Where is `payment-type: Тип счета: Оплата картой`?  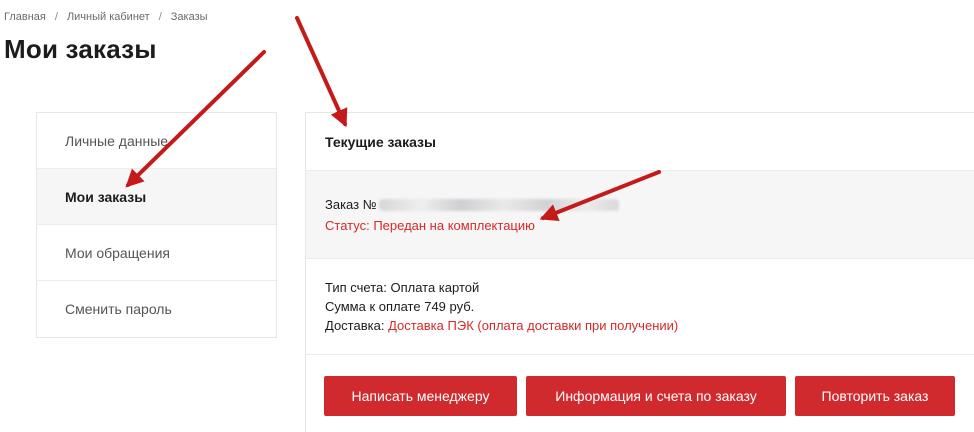 payment-type: Тип счета: Оплата картой is located at coordinates (402, 287).